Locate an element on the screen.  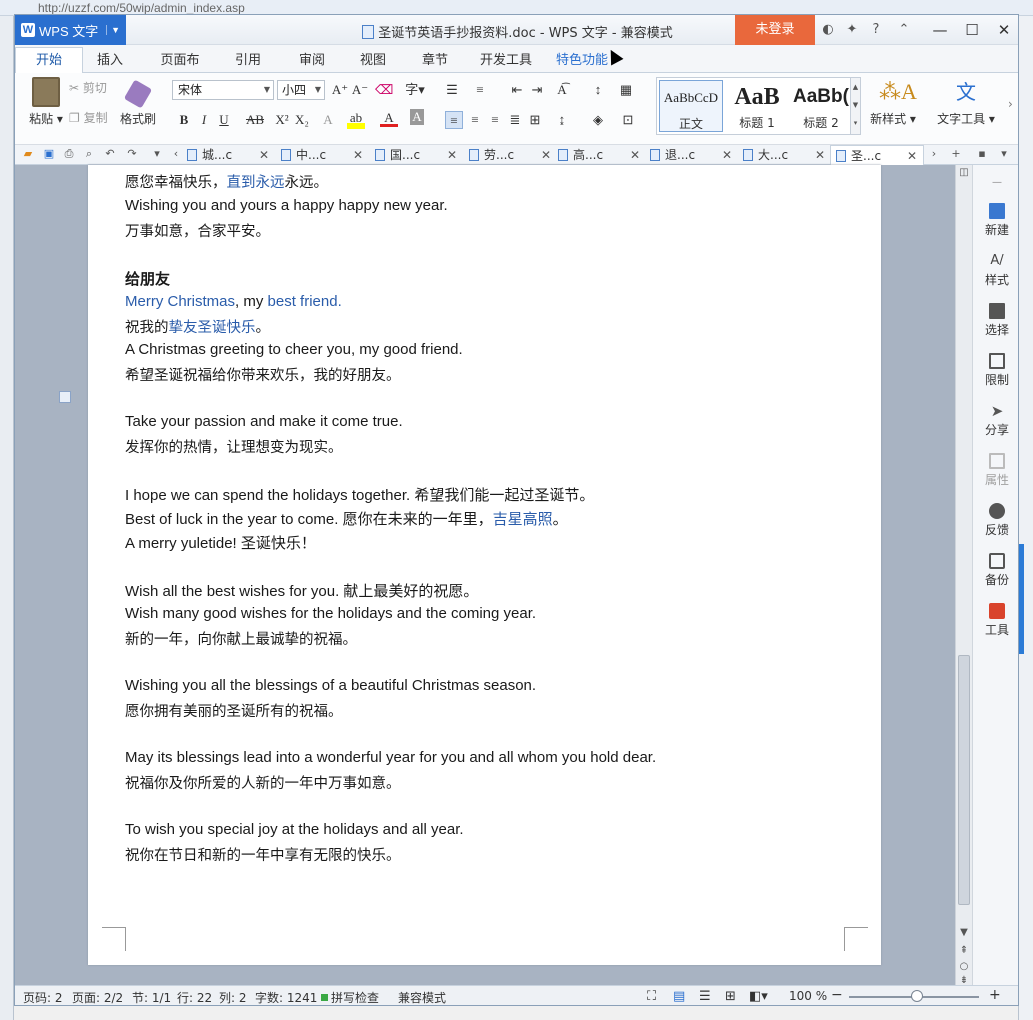
pinyin-icon: 字▾ is located at coordinates (415, 90).